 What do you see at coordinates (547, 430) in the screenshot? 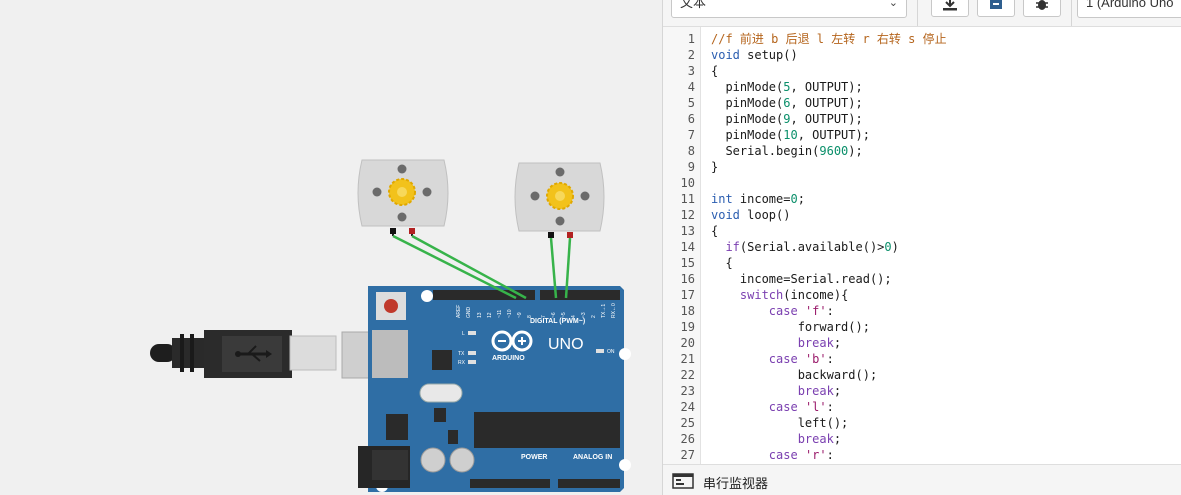
I see `atmega-chip` at bounding box center [547, 430].